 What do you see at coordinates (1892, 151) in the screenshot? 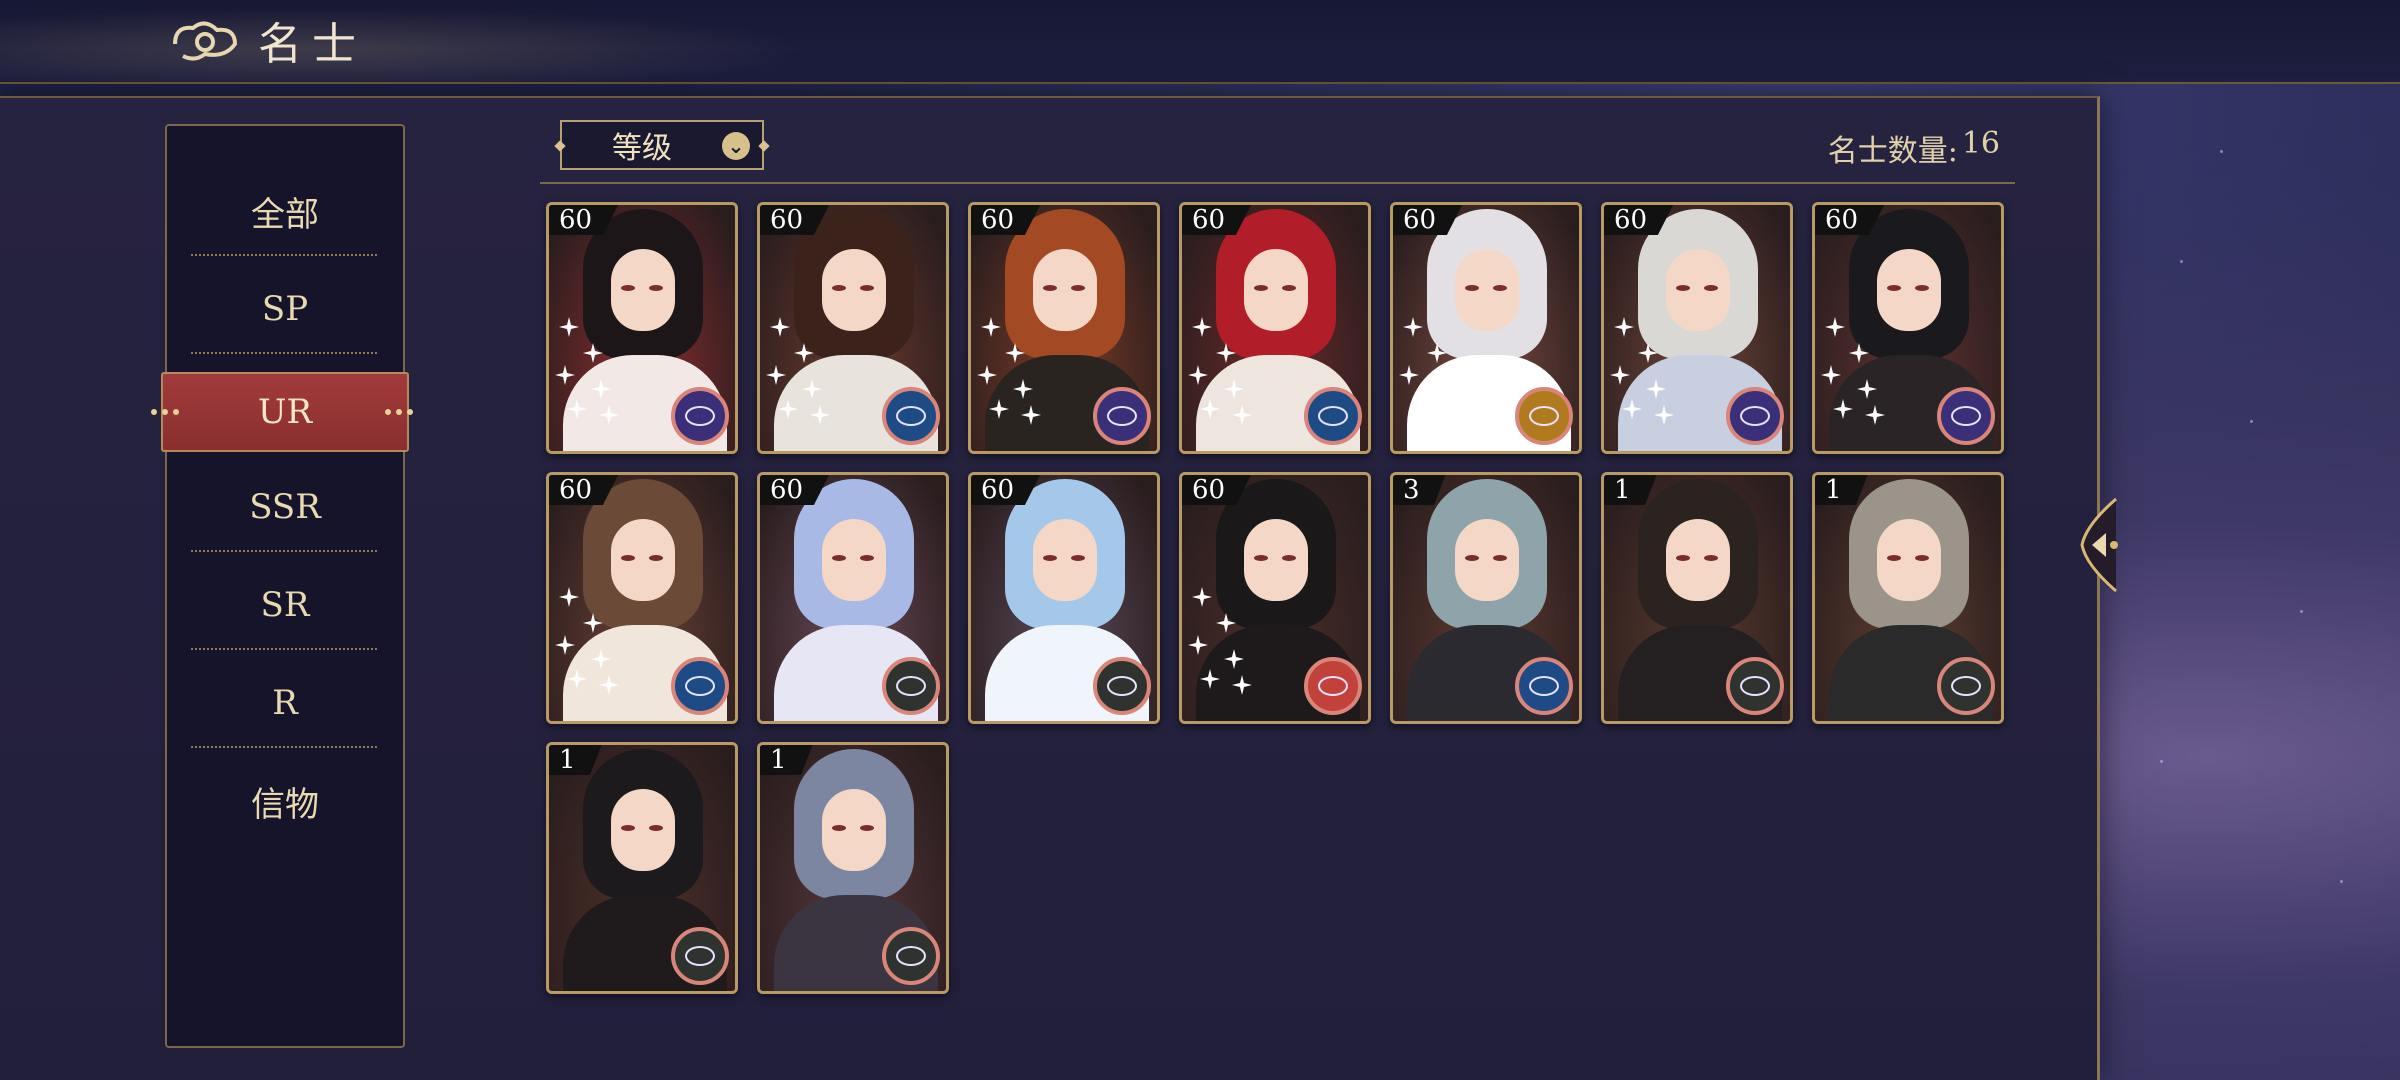
I see `hero-count-label: 名士数量:` at bounding box center [1892, 151].